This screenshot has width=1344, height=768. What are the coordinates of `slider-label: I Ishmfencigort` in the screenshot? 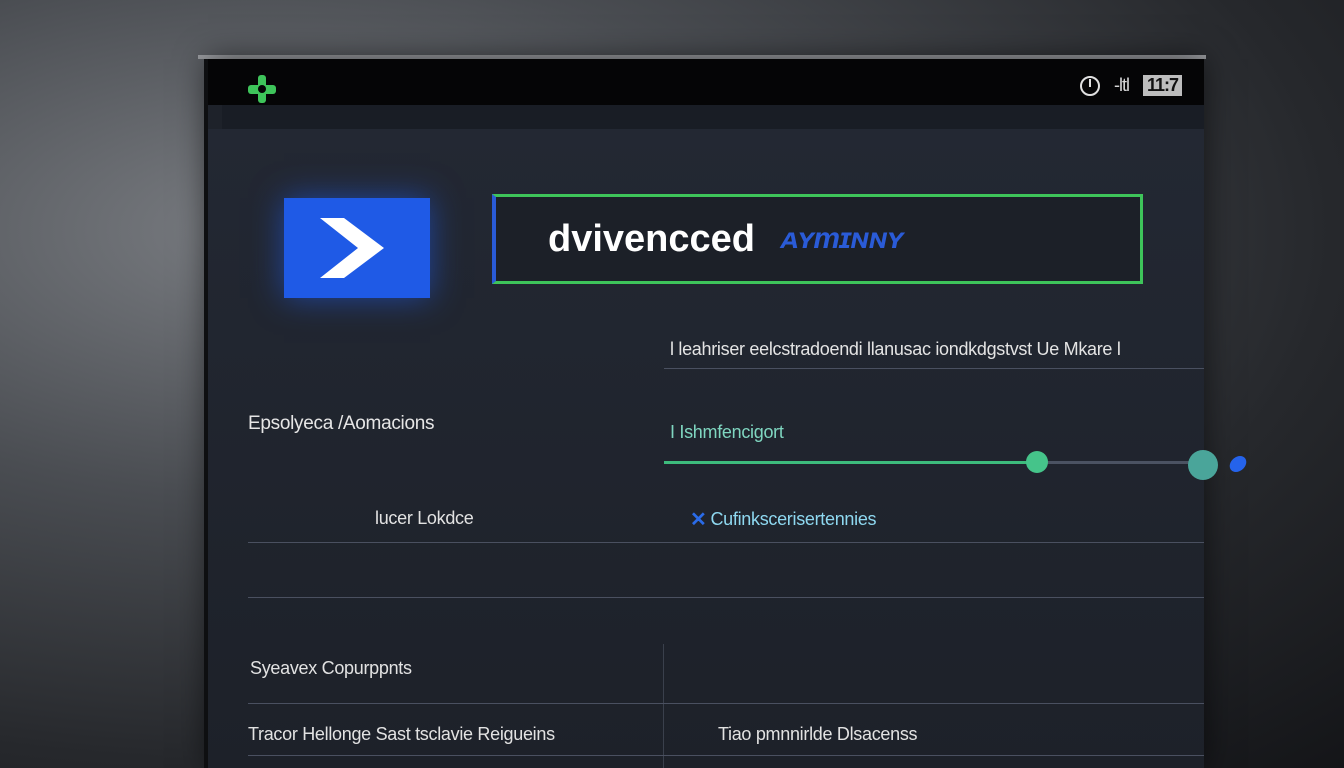 It's located at (727, 432).